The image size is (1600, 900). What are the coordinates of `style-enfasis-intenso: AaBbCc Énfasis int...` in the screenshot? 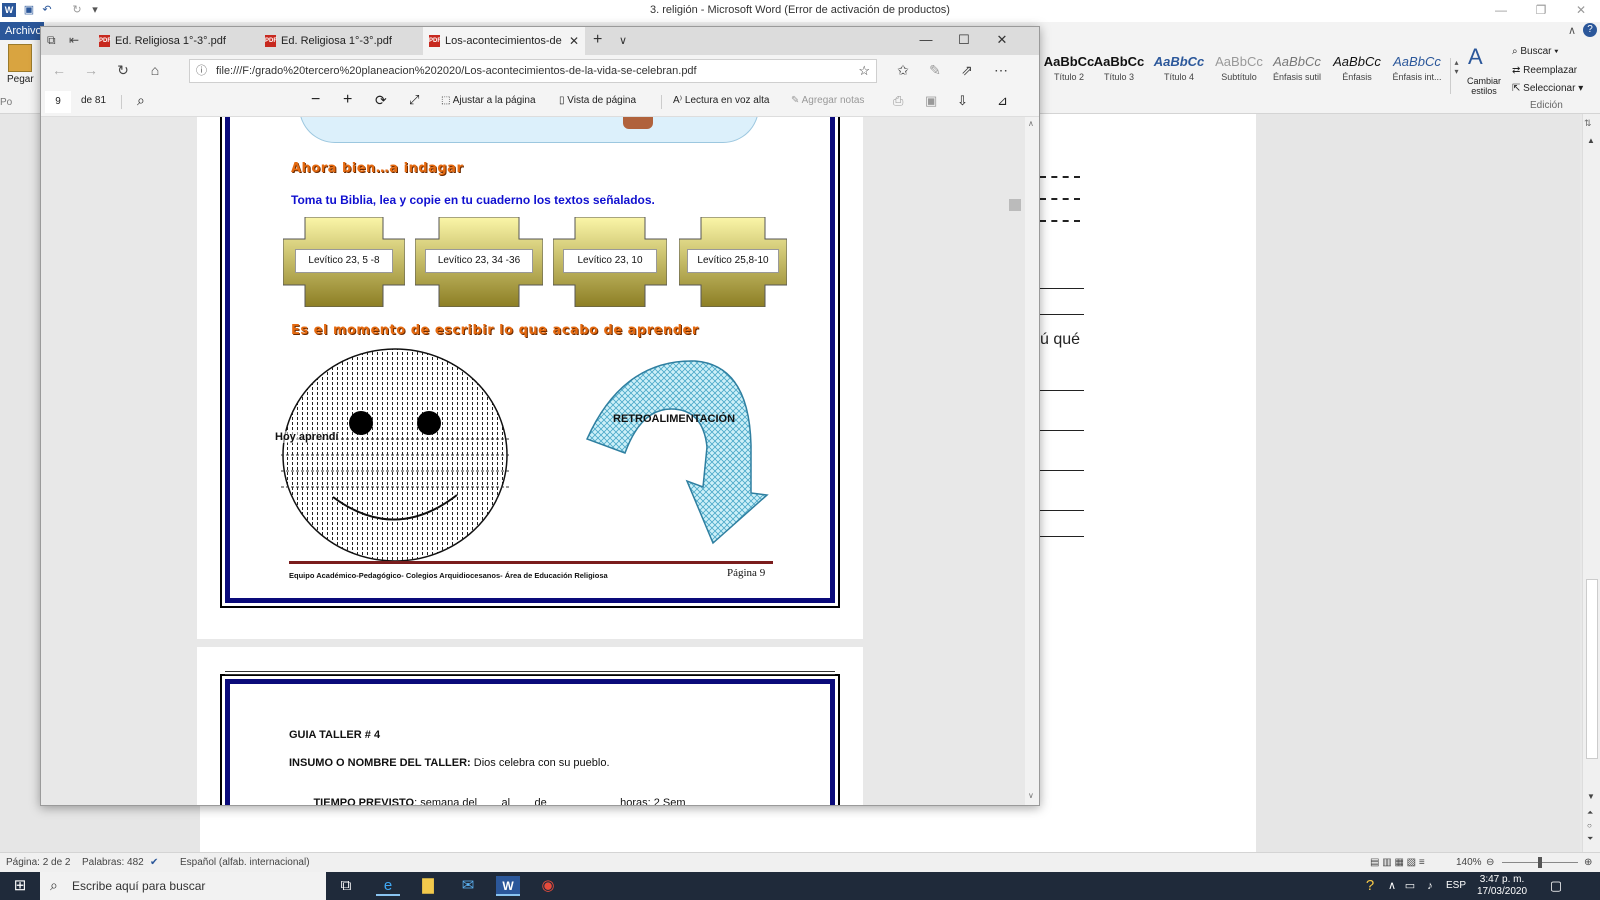 It's located at (1417, 72).